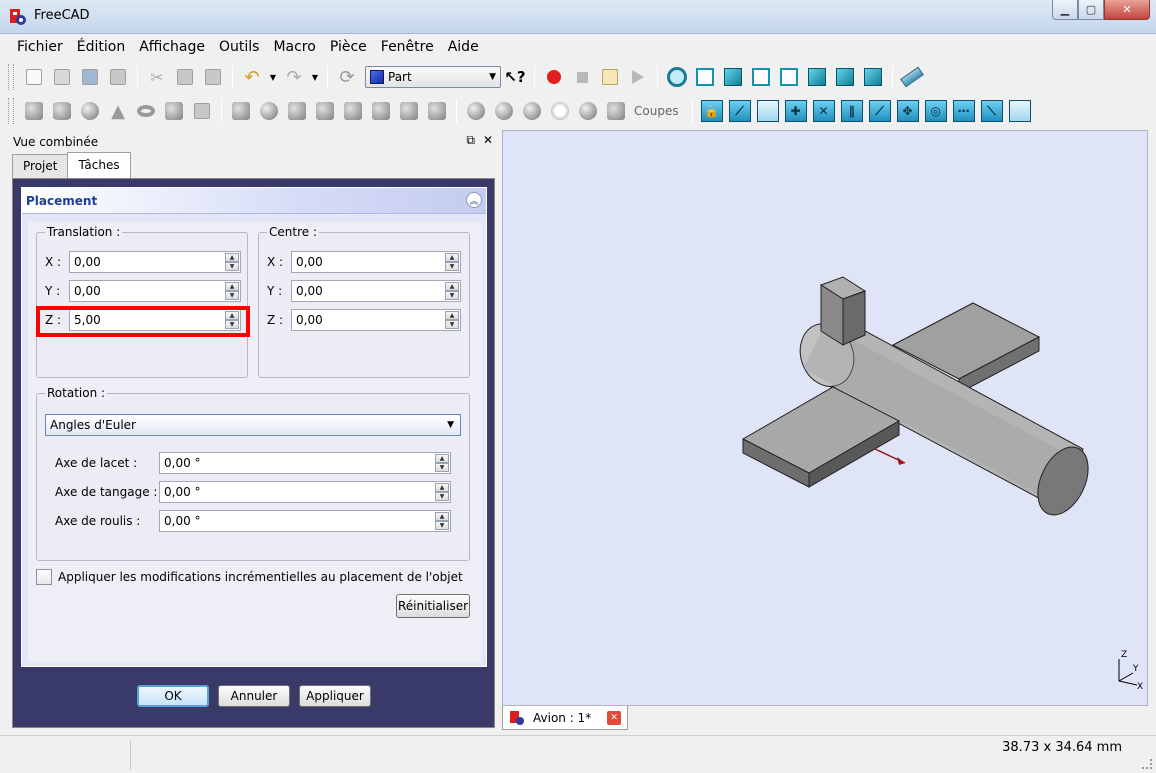 Image resolution: width=1156 pixels, height=773 pixels. I want to click on macro-record-button, so click(554, 77).